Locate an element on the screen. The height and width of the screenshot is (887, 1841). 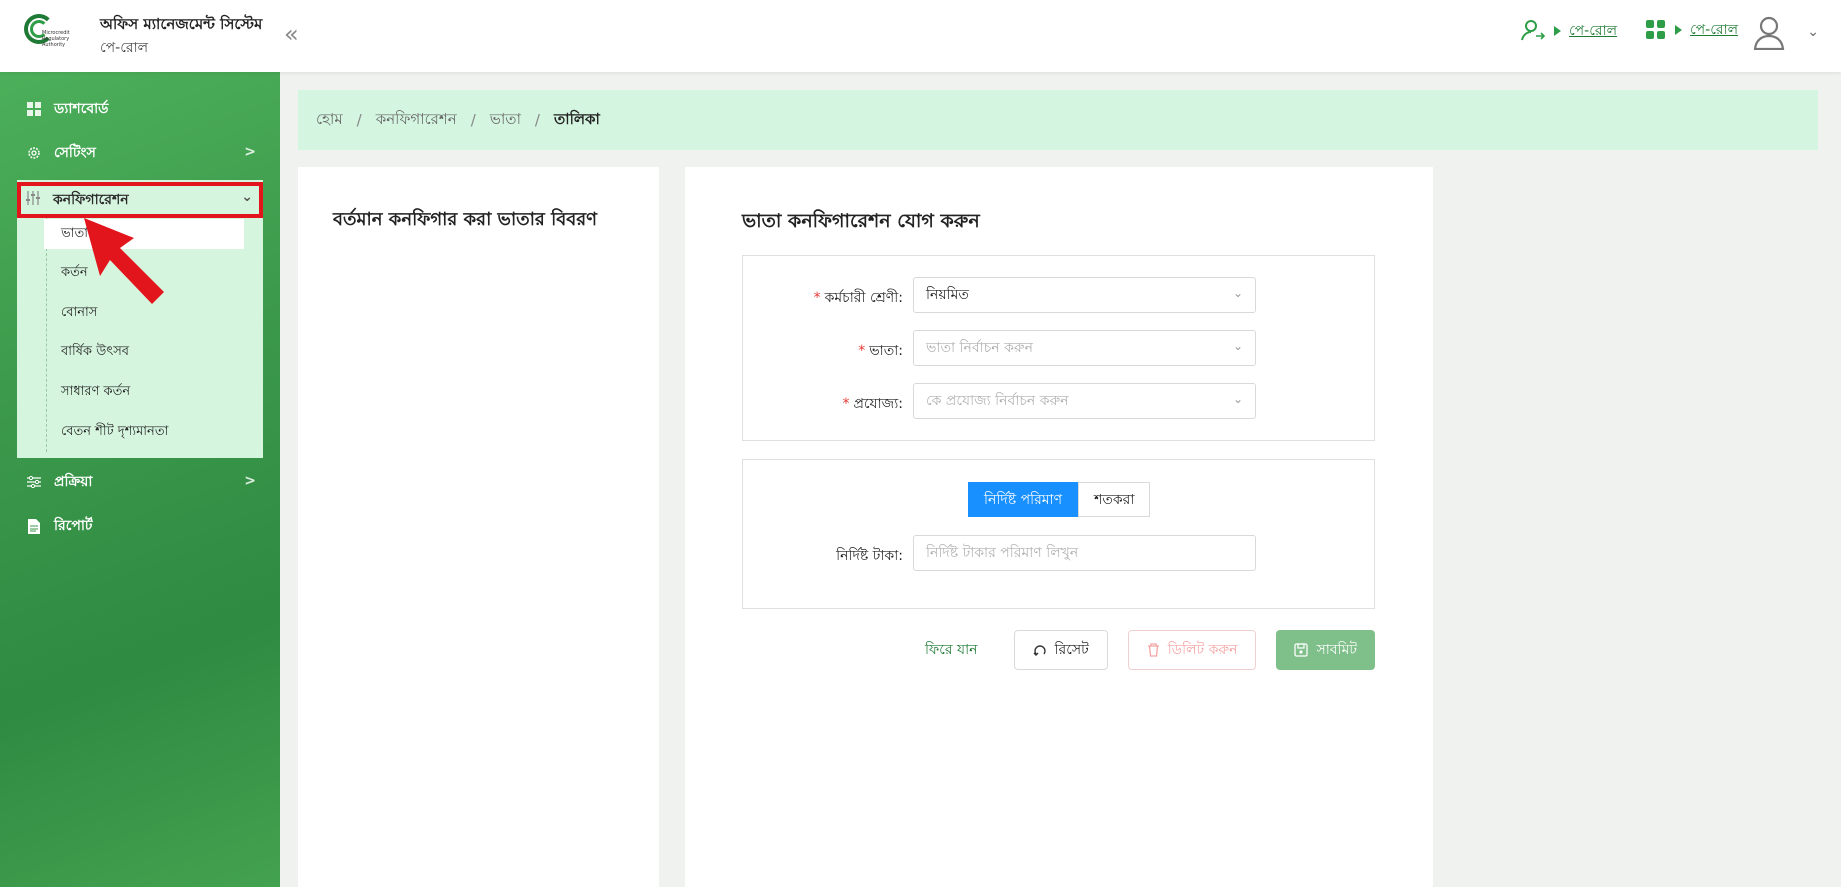
user-avatar-icon is located at coordinates (1769, 33).